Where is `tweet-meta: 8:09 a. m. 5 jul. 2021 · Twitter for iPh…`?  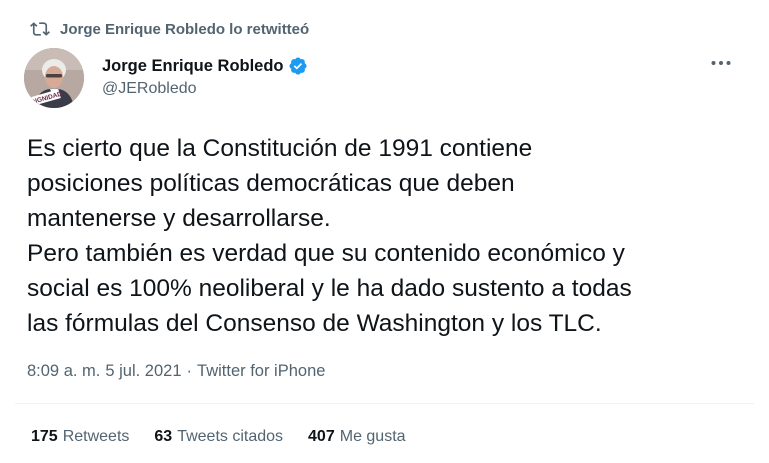 tweet-meta: 8:09 a. m. 5 jul. 2021 · Twitter for iPh… is located at coordinates (176, 371).